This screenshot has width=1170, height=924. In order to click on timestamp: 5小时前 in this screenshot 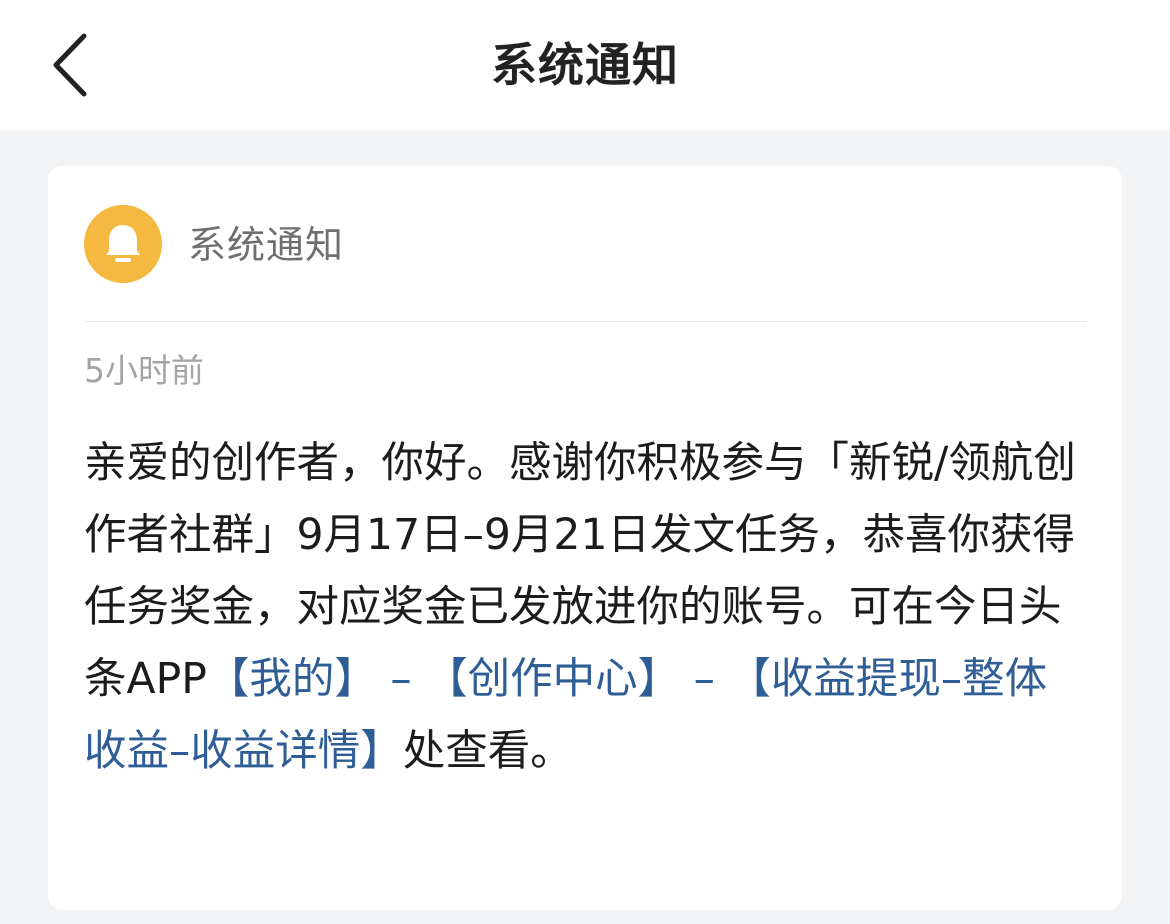, I will do `click(144, 370)`.